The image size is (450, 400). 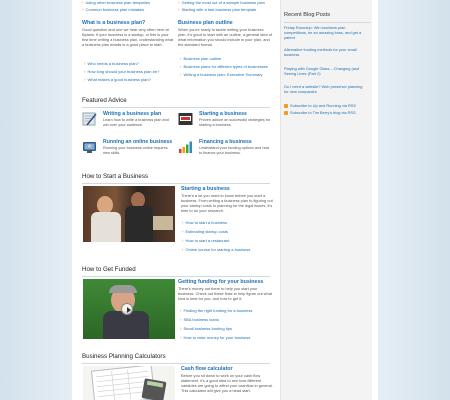 I want to click on link-how-to-start: How to start a business, so click(x=204, y=223).